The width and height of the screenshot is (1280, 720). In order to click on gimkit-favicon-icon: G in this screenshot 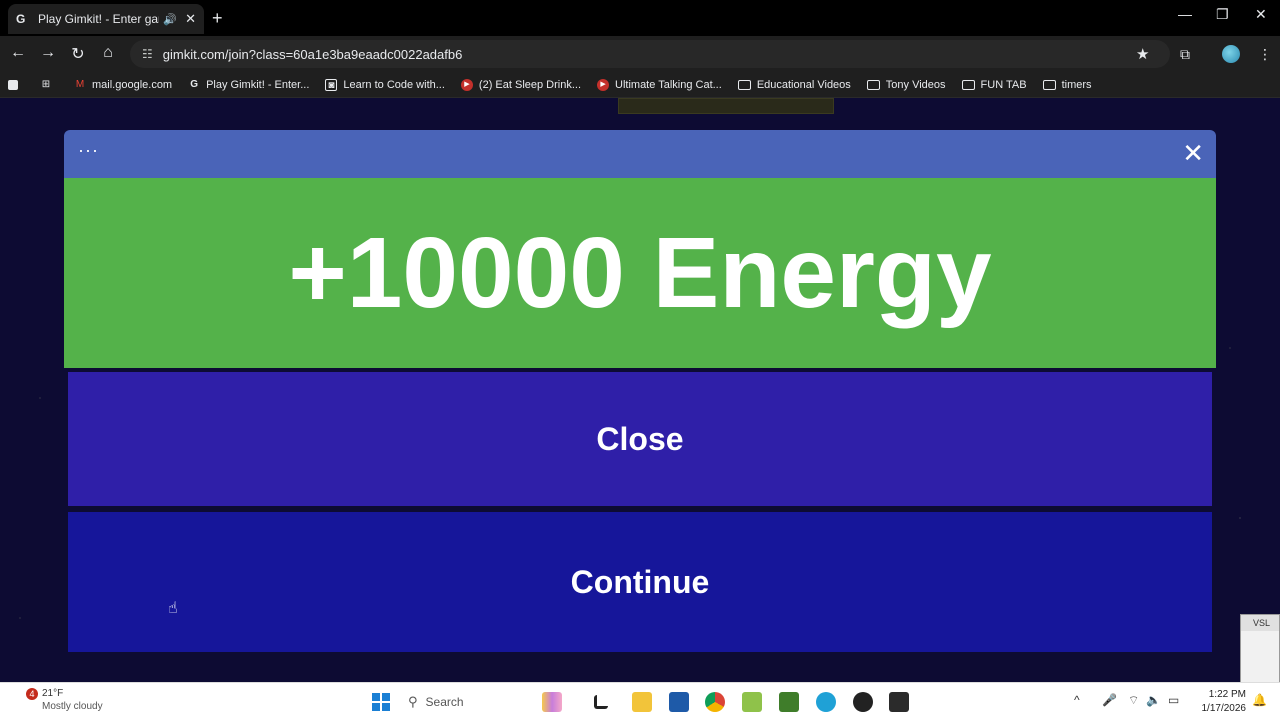, I will do `click(21, 19)`.